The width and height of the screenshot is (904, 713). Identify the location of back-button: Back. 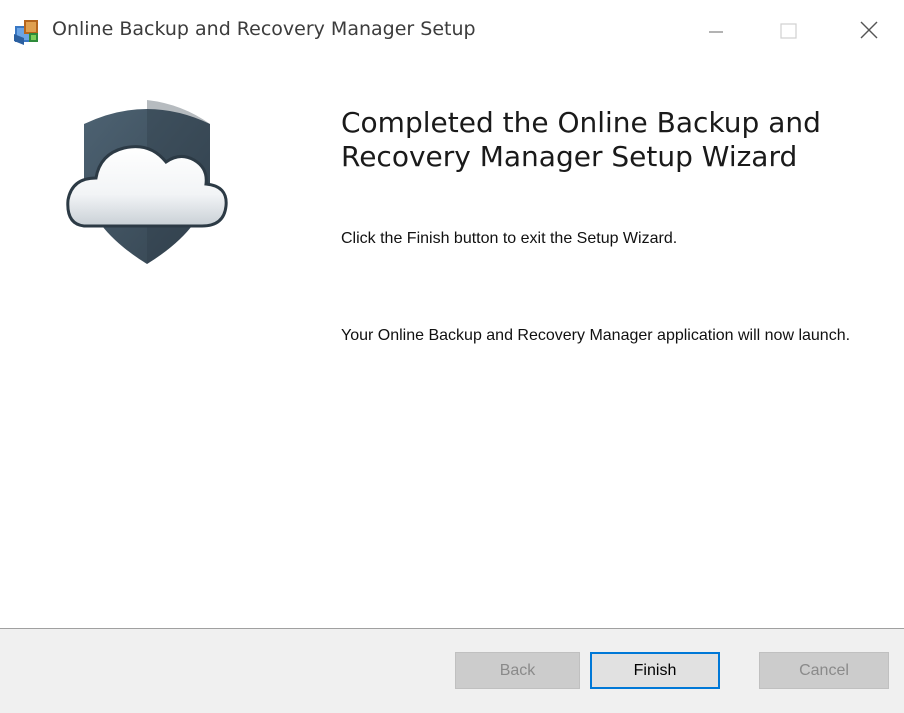
(517, 670).